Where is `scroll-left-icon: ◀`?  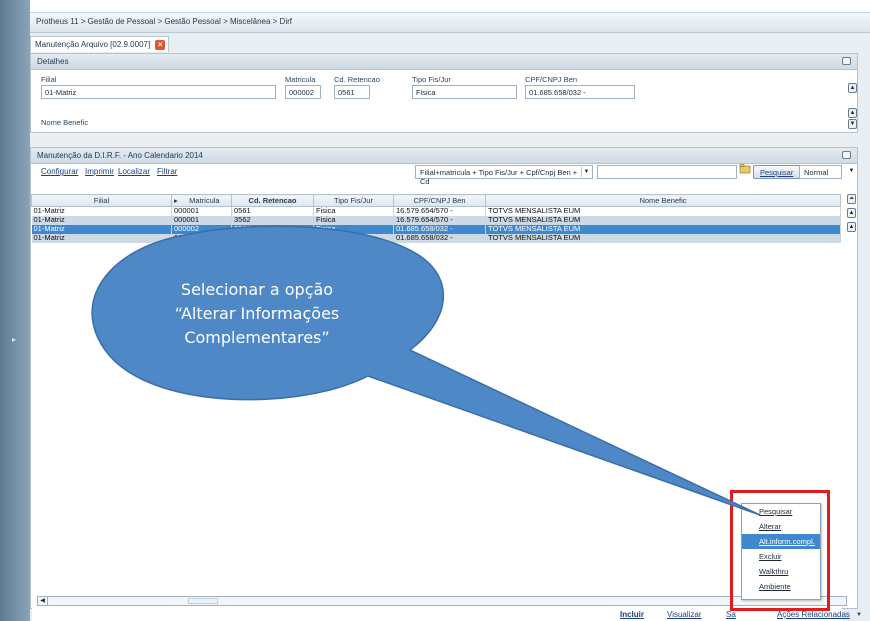 scroll-left-icon: ◀ is located at coordinates (43, 601).